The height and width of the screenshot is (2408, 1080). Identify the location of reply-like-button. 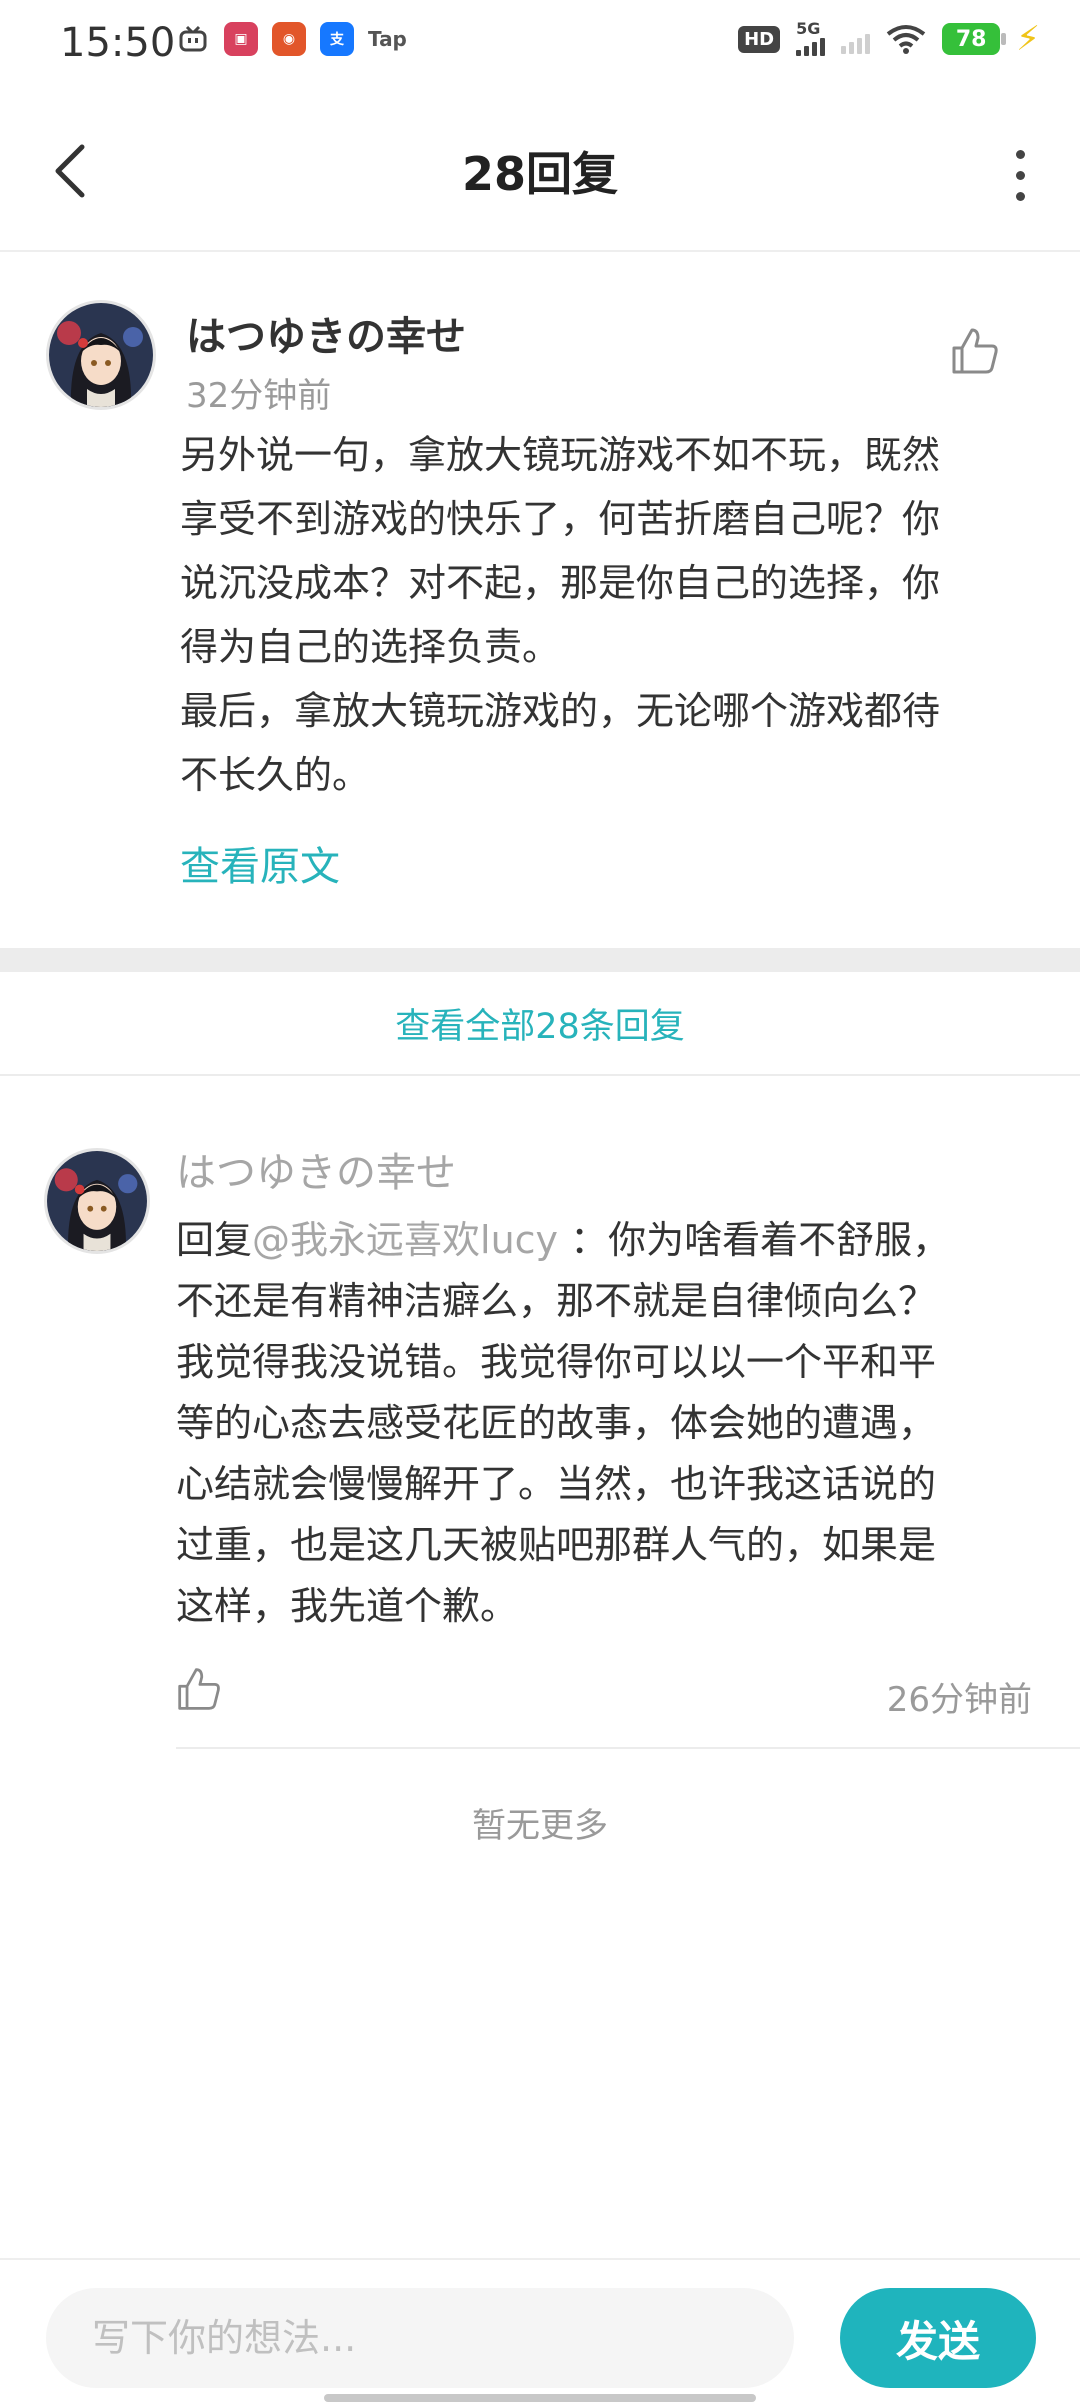
(206, 1696).